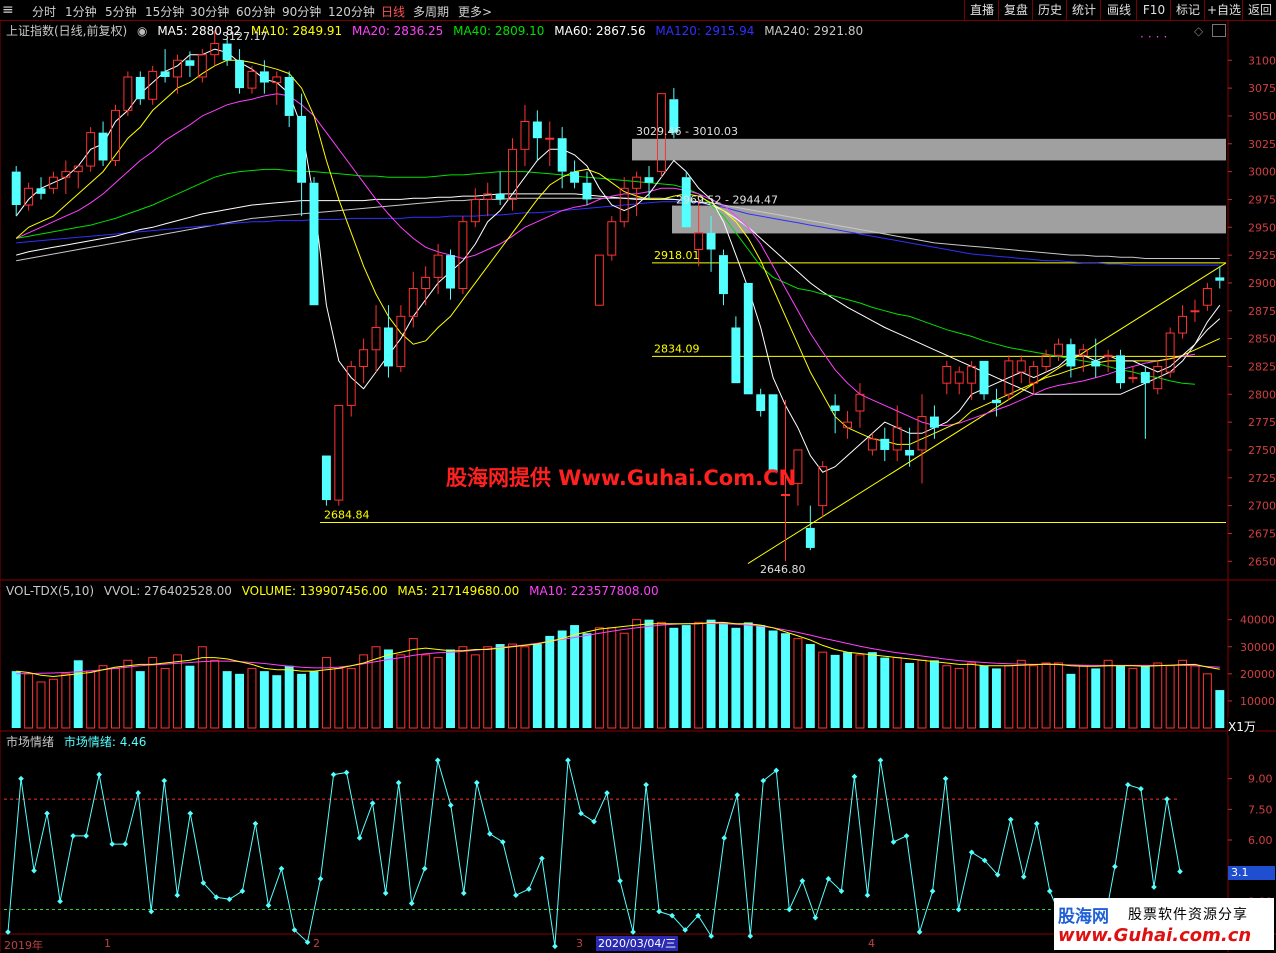 This screenshot has height=953, width=1276. I want to click on price-axis-label: 2675, so click(1262, 533).